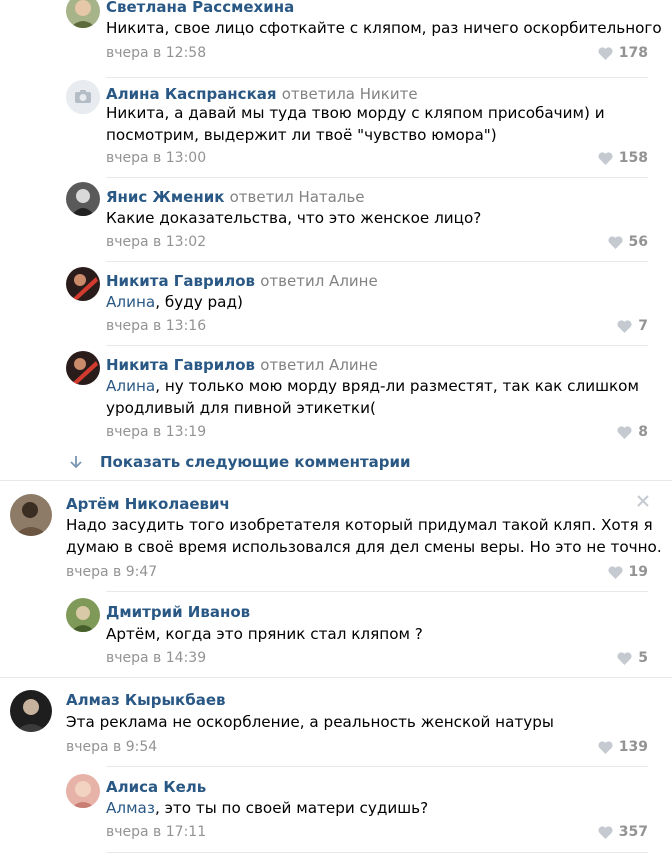 This screenshot has height=858, width=672. I want to click on comment-author: Светлана Рассмехина, so click(200, 8).